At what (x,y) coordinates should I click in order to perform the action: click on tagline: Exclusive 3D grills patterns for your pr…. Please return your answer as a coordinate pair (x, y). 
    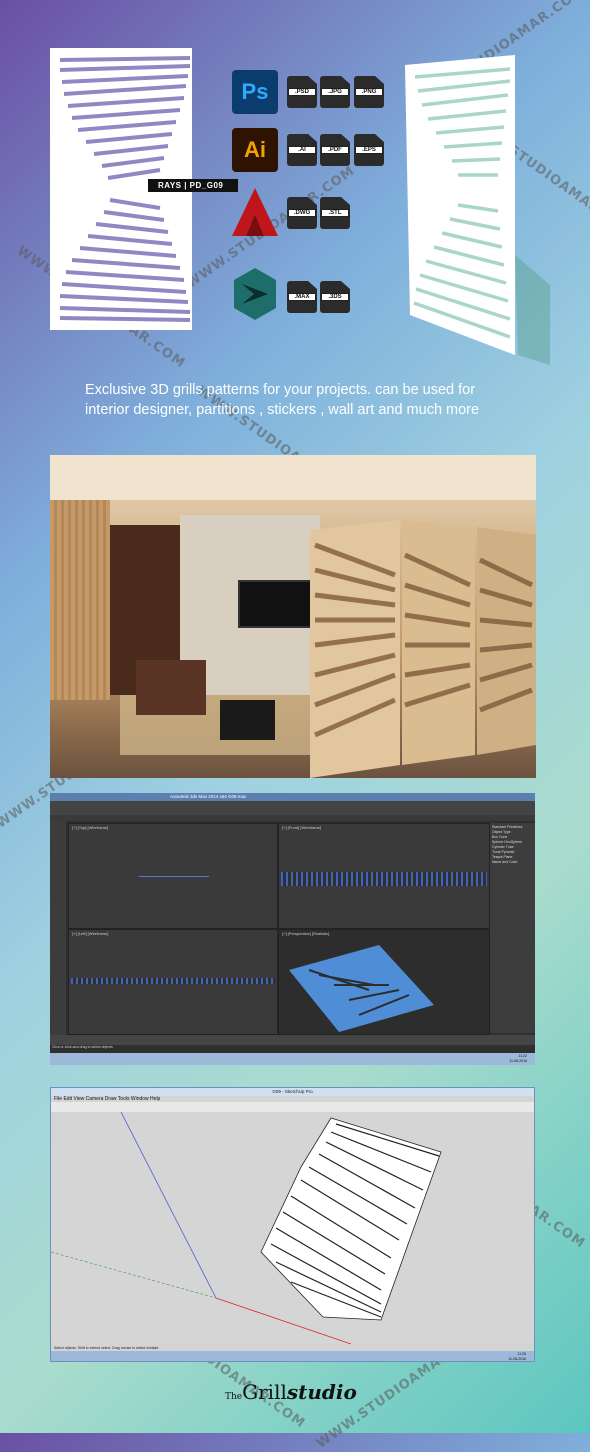
    Looking at the image, I should click on (282, 400).